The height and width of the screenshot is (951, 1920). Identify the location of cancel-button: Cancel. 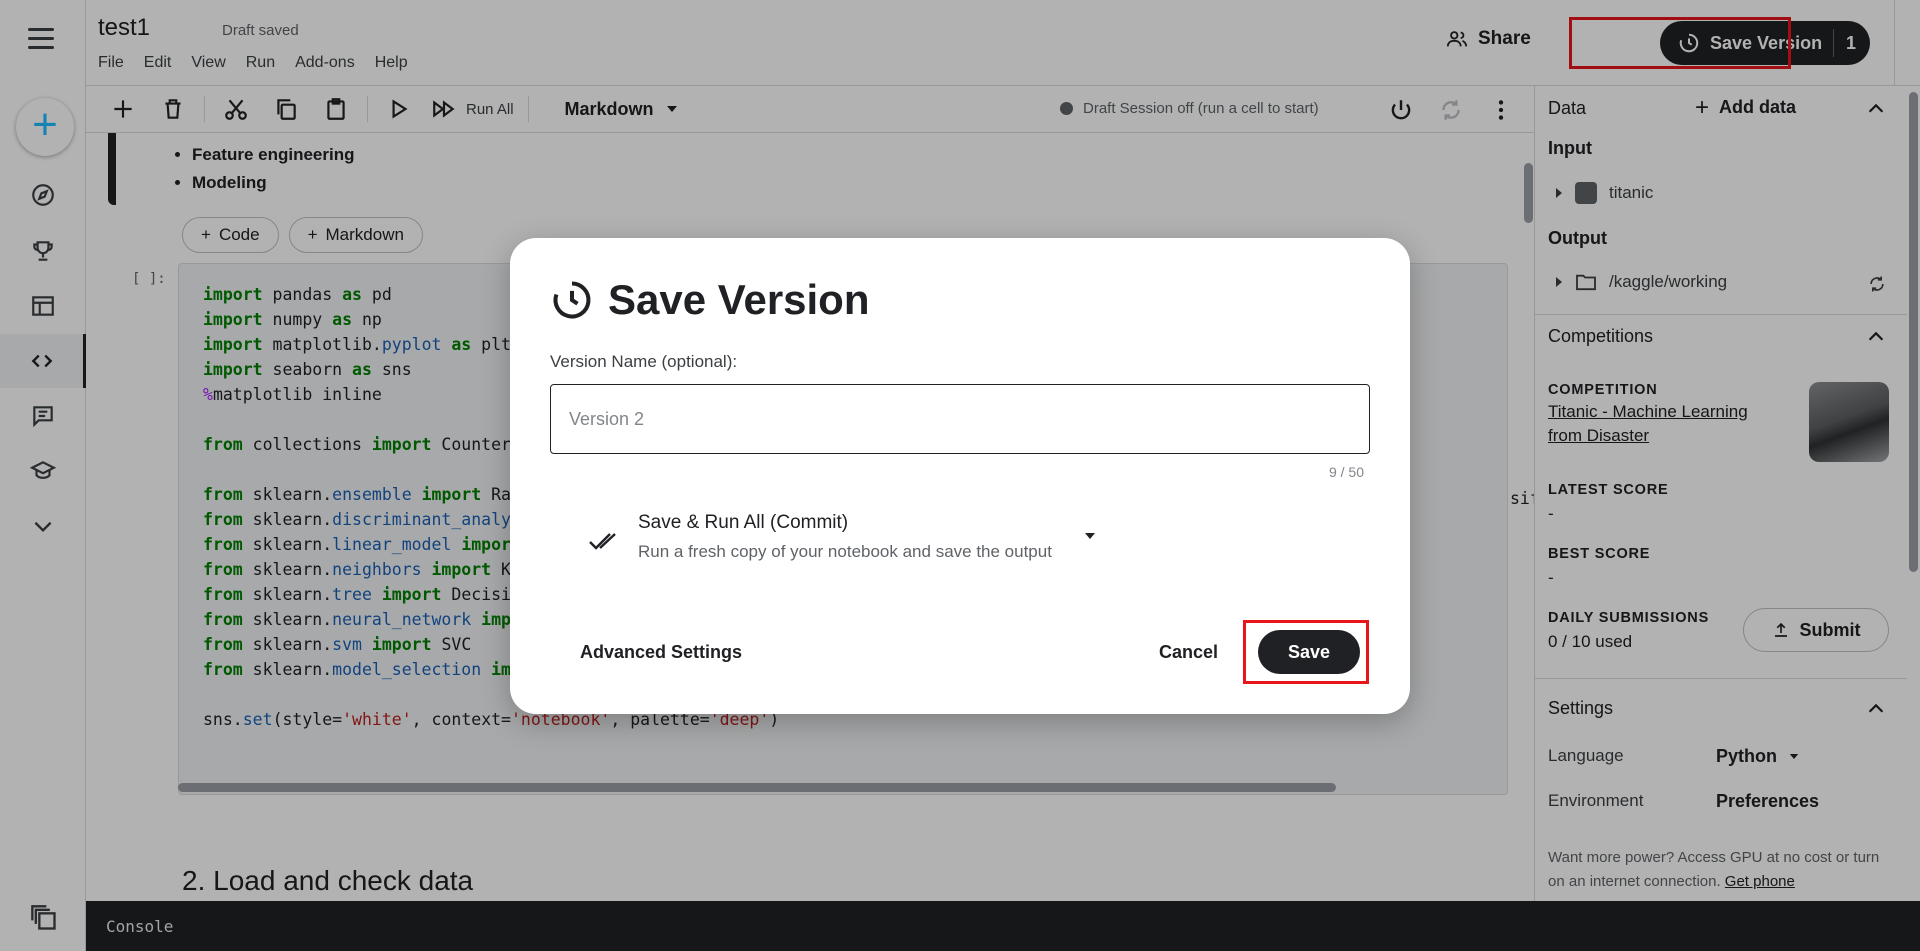
(1188, 652).